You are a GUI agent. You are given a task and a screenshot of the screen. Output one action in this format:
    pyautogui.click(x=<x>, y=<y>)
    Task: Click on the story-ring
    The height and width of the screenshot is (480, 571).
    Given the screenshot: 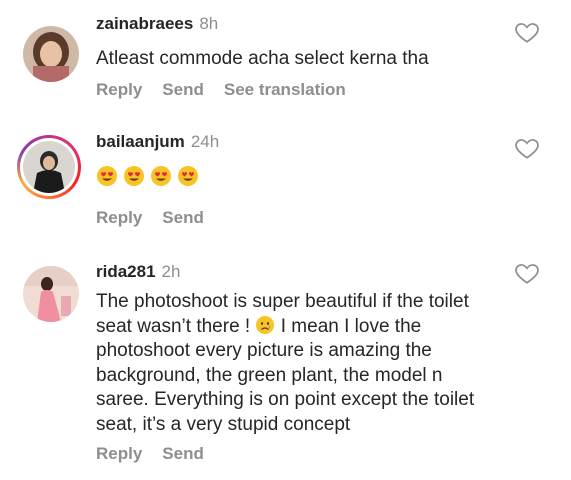 What is the action you would take?
    pyautogui.click(x=49, y=167)
    